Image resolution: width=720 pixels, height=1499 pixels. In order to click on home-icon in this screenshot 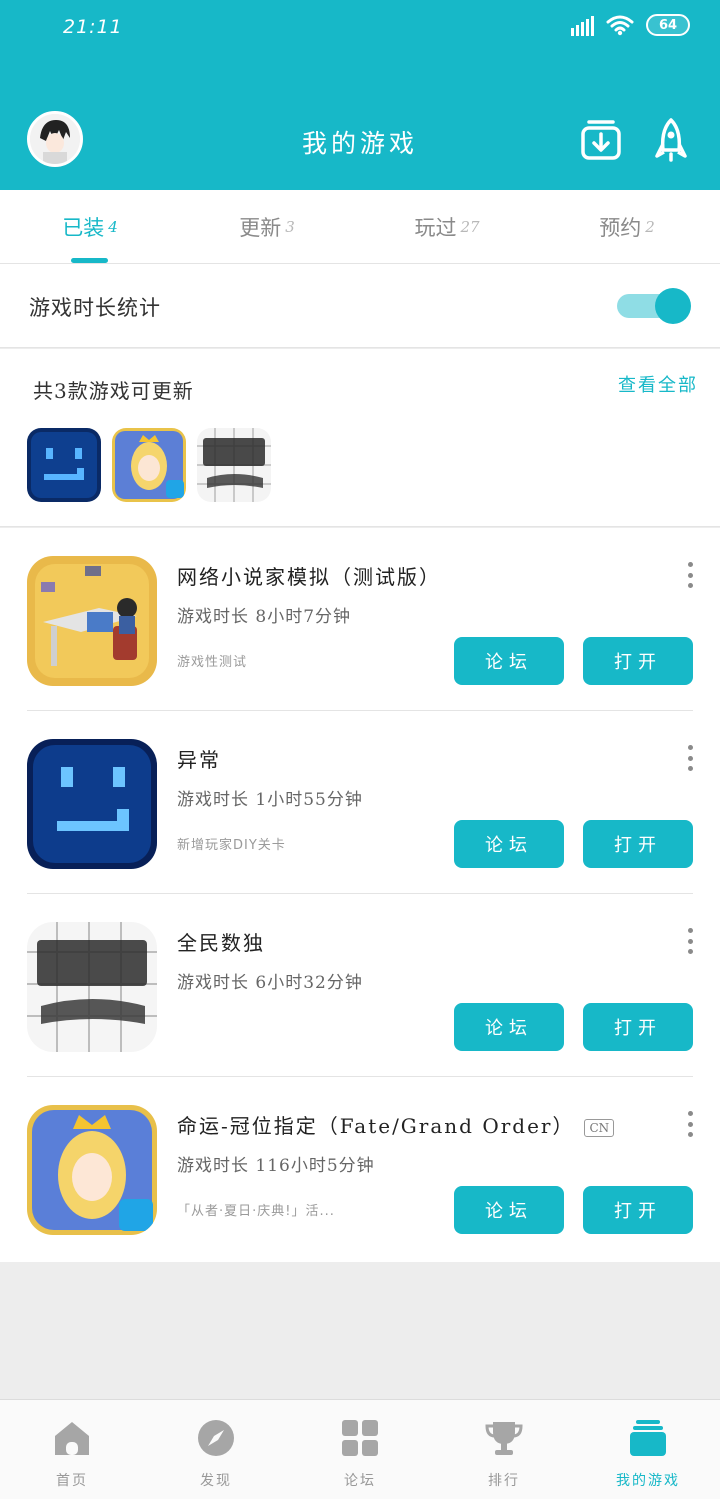, I will do `click(72, 1438)`.